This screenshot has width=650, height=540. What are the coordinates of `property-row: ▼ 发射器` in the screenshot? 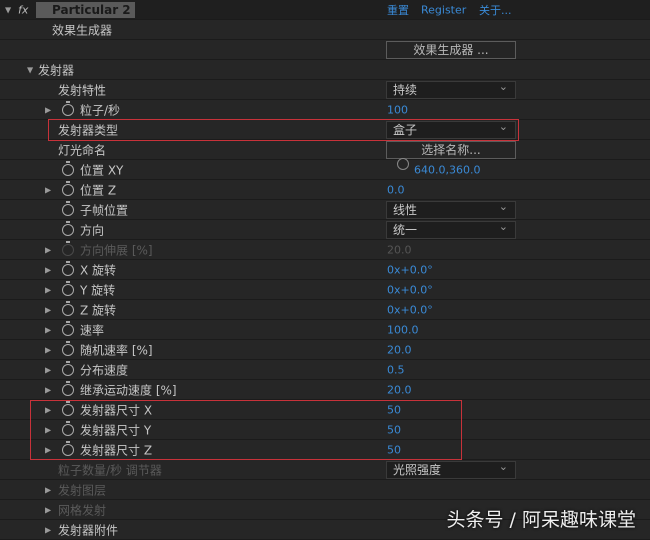 It's located at (325, 70).